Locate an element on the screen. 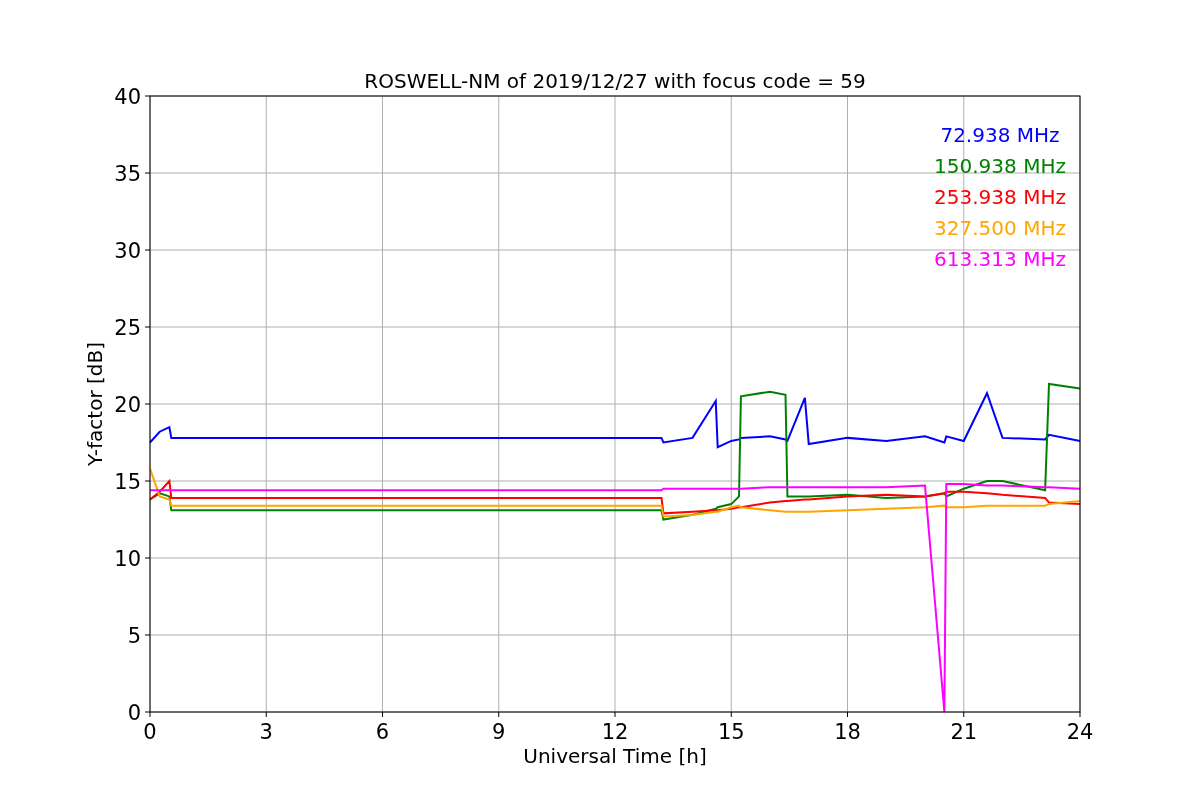 This screenshot has height=800, width=1200. x-tick-label: 18 is located at coordinates (847, 732).